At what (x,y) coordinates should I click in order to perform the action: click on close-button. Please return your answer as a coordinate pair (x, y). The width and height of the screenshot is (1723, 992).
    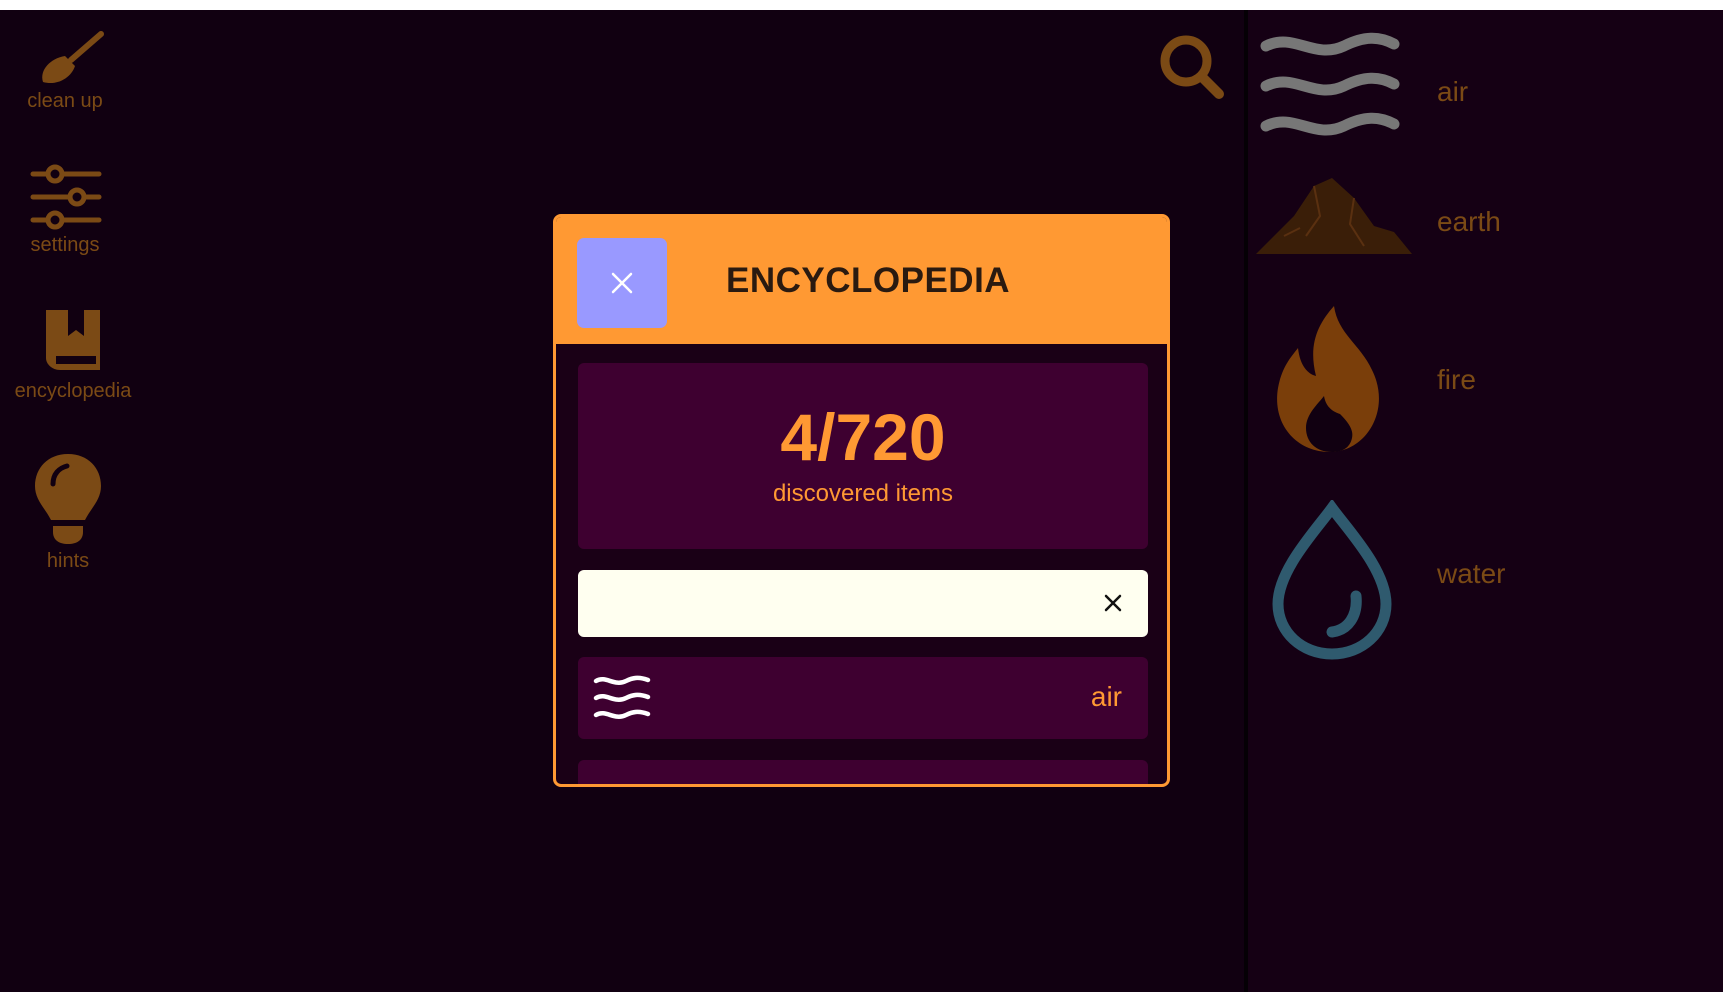
    Looking at the image, I should click on (622, 283).